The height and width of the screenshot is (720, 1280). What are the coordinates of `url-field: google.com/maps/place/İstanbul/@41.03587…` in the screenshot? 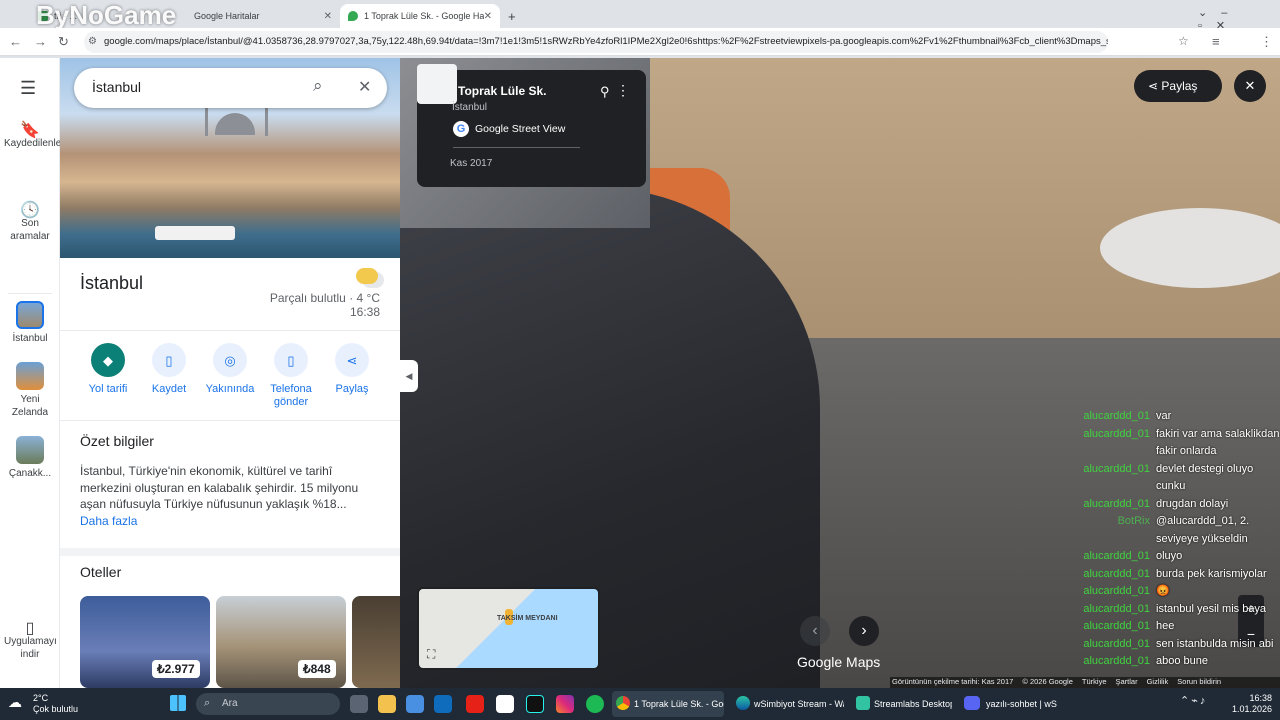 It's located at (596, 42).